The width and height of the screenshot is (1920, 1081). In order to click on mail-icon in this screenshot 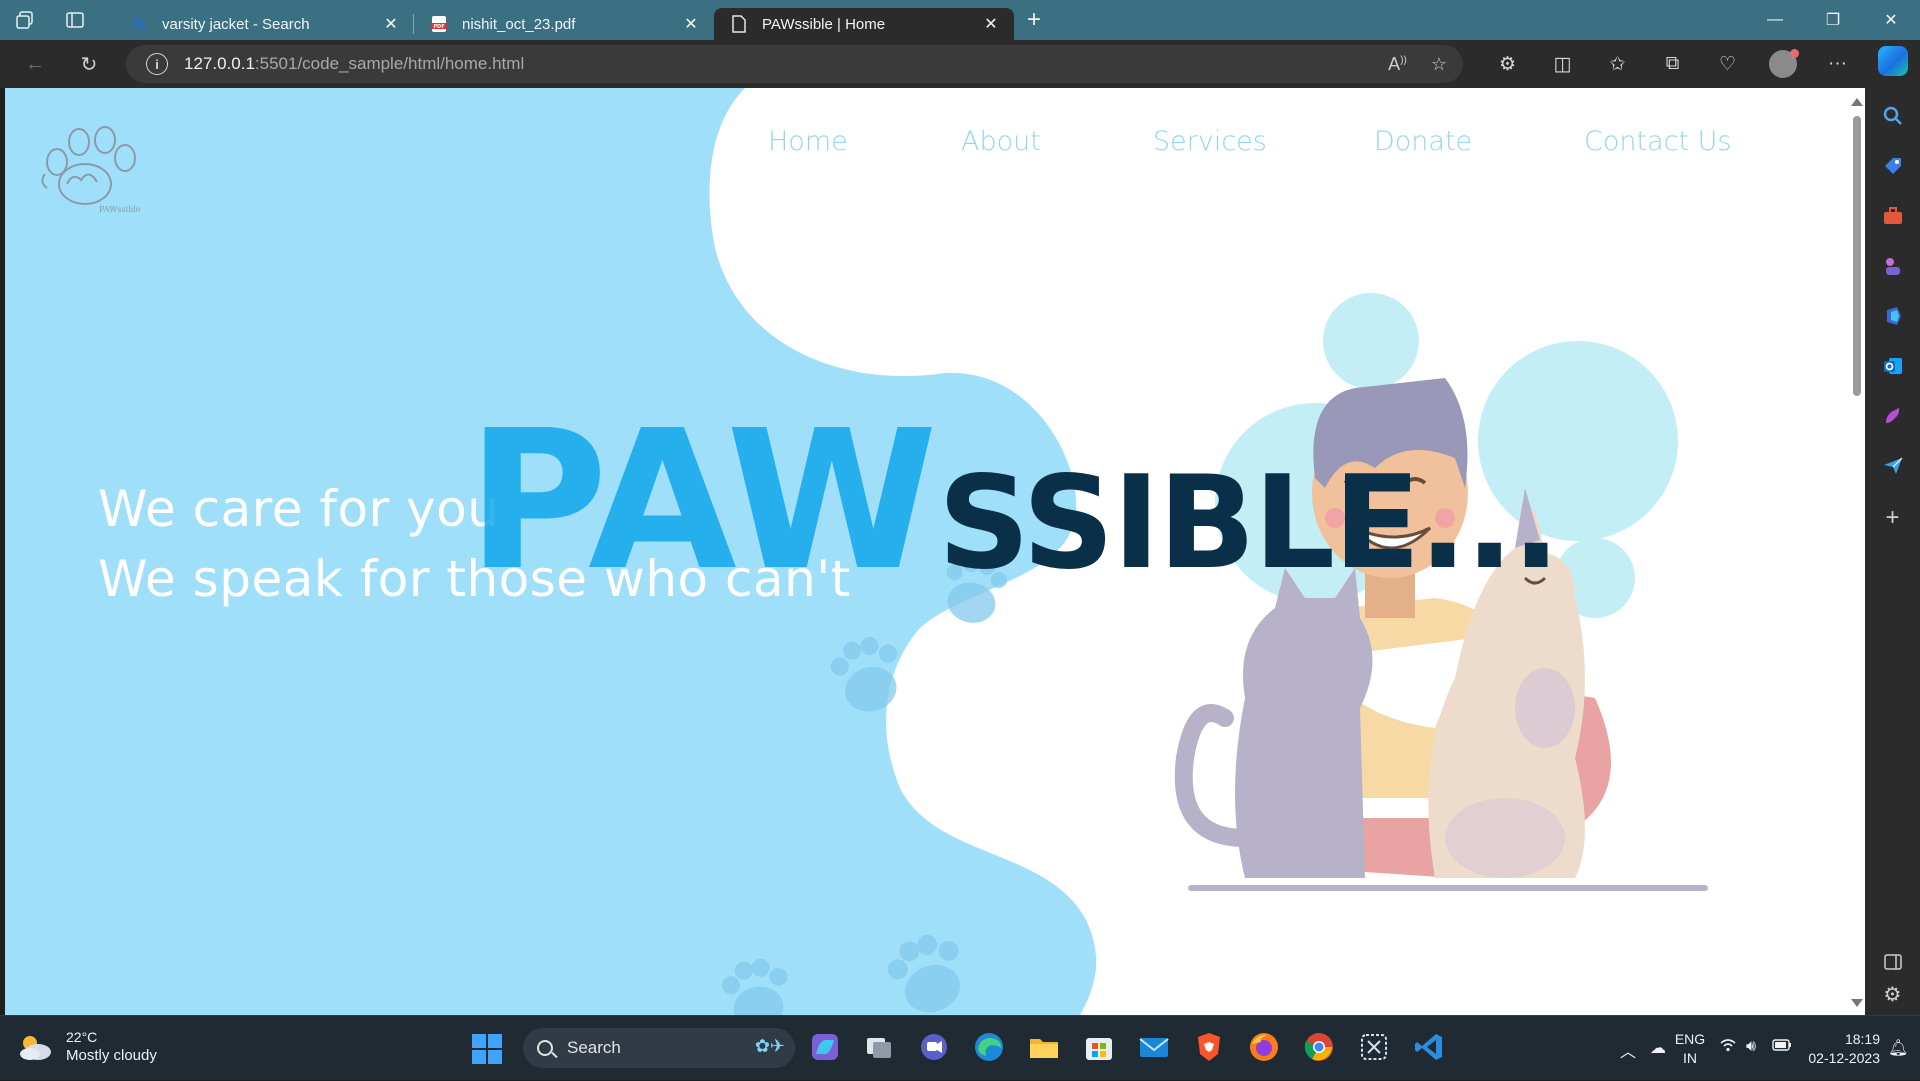, I will do `click(1154, 1047)`.